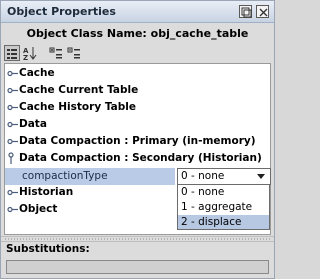  I want to click on group-row-cache-history-table: Cache History Table, so click(137, 107).